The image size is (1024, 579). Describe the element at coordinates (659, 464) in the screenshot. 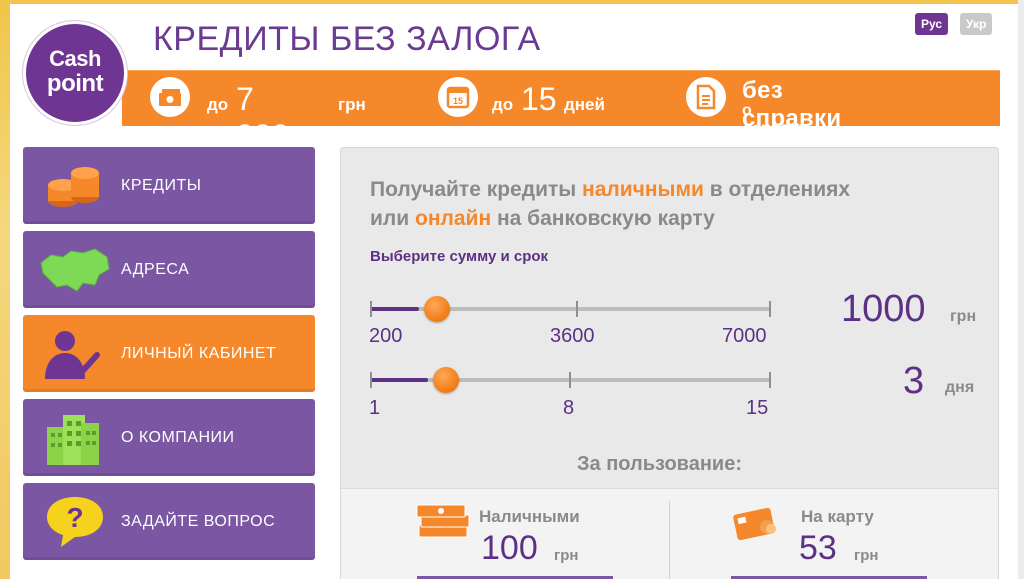

I see `usage-fee-title: За пользование:` at that location.